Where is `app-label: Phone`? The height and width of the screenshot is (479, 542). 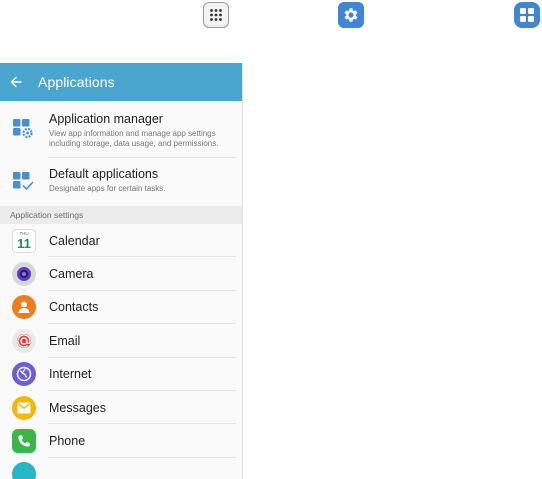
app-label: Phone is located at coordinates (67, 441).